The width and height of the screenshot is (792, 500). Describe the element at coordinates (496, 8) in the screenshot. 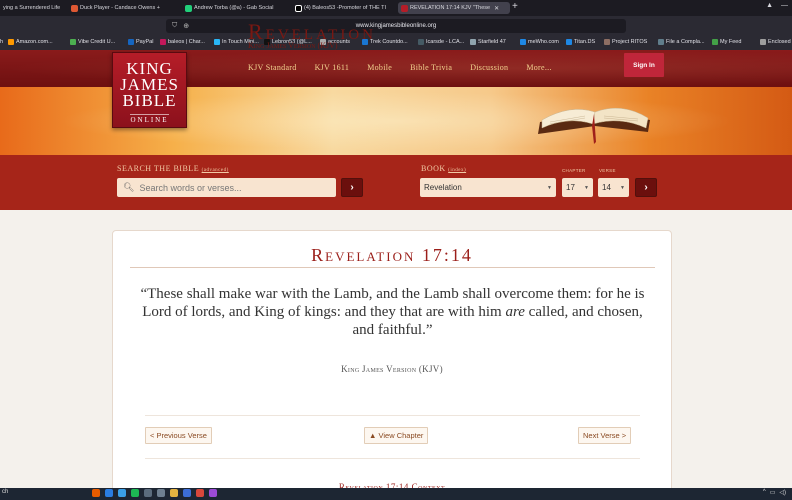

I see `close-icon: ✕` at that location.